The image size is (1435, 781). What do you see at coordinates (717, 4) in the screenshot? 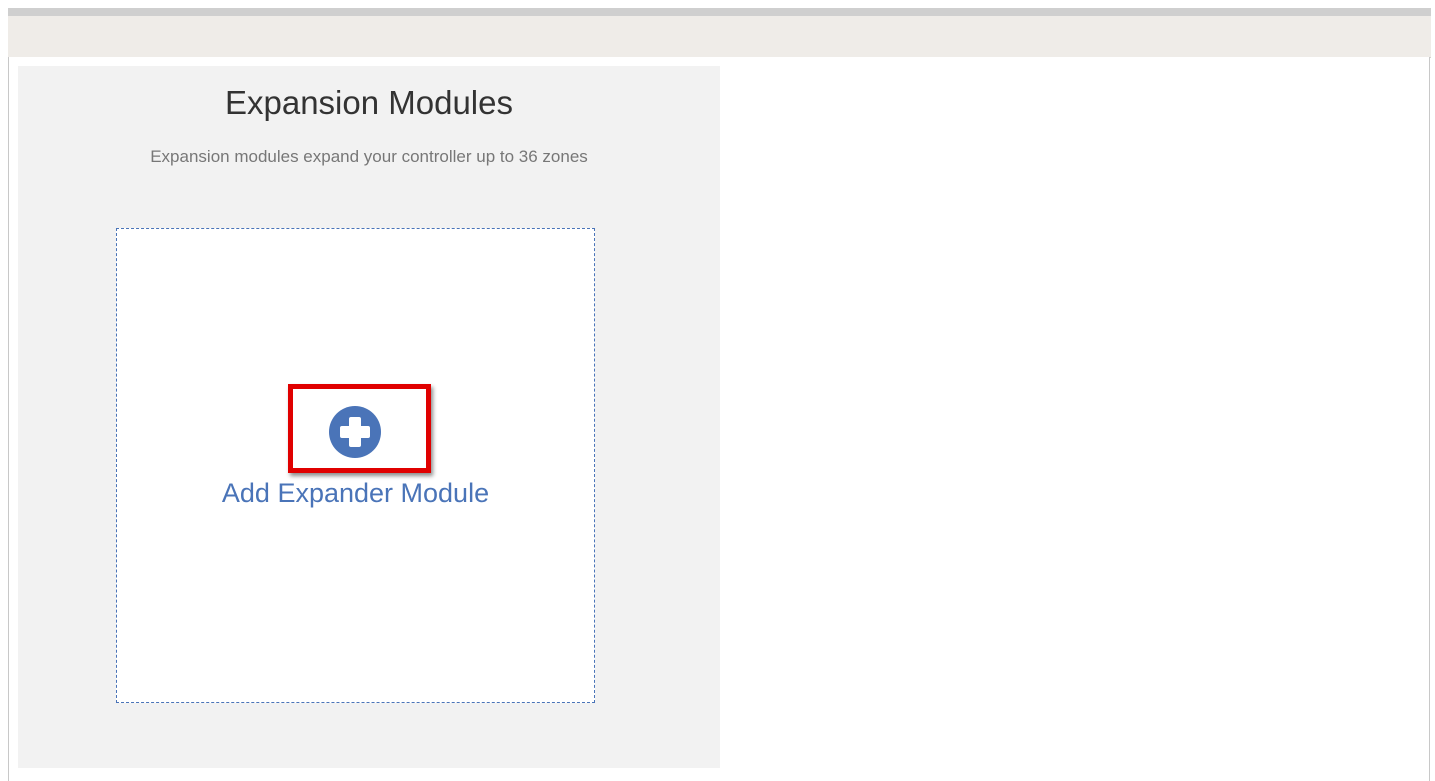
I see `window-top-edge` at bounding box center [717, 4].